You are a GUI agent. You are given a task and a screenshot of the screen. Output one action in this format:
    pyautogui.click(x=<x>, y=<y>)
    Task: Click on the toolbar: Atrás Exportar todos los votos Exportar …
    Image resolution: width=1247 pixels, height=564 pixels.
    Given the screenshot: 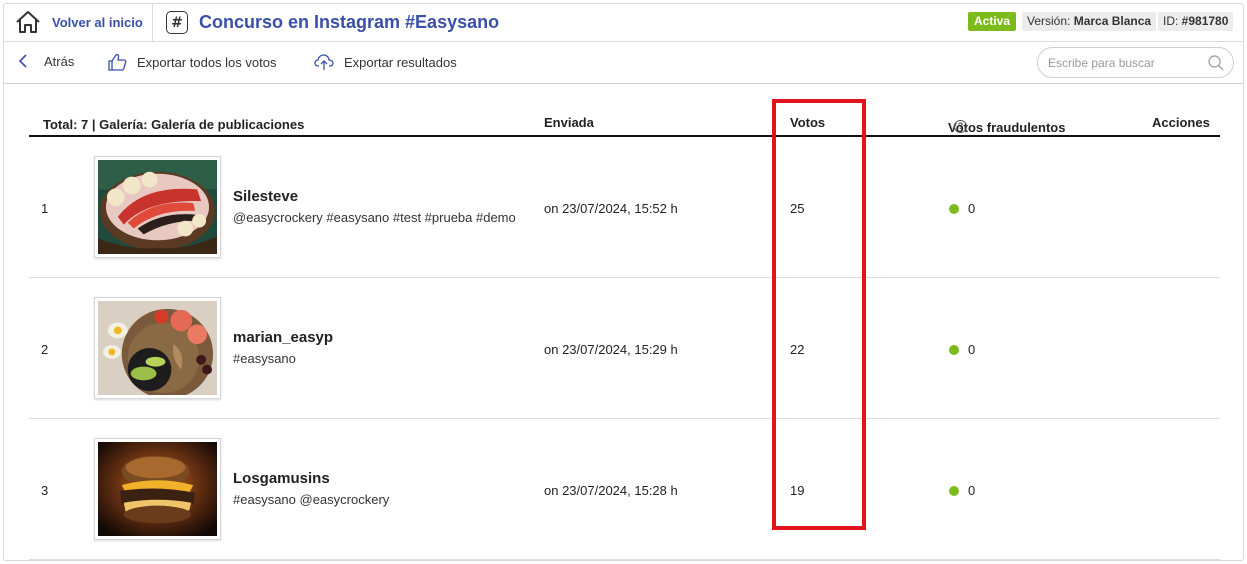 What is the action you would take?
    pyautogui.click(x=623, y=63)
    